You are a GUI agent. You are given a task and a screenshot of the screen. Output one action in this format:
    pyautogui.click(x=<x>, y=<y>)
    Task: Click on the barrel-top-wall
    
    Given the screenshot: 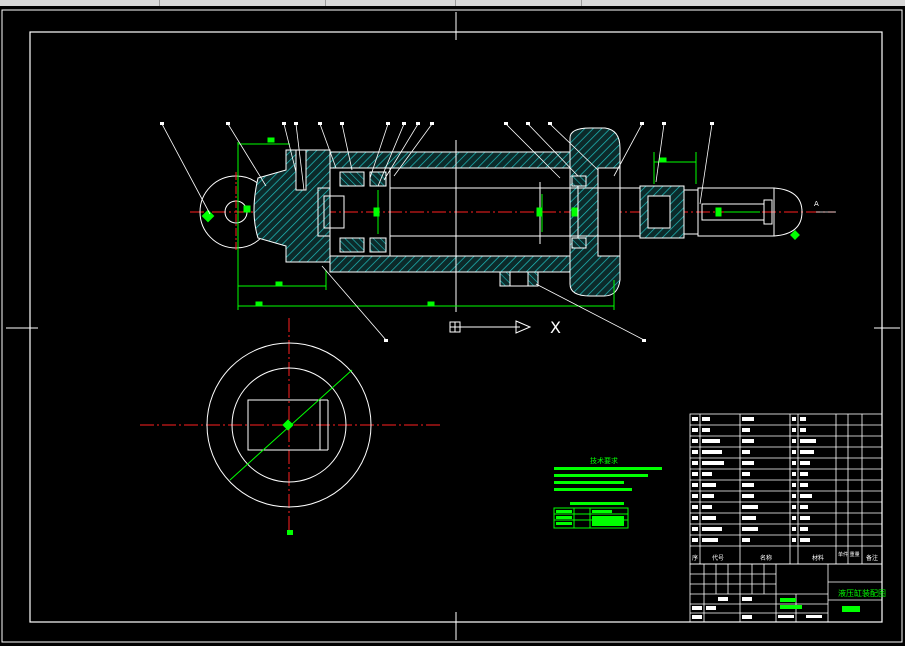 What is the action you would take?
    pyautogui.click(x=464, y=160)
    